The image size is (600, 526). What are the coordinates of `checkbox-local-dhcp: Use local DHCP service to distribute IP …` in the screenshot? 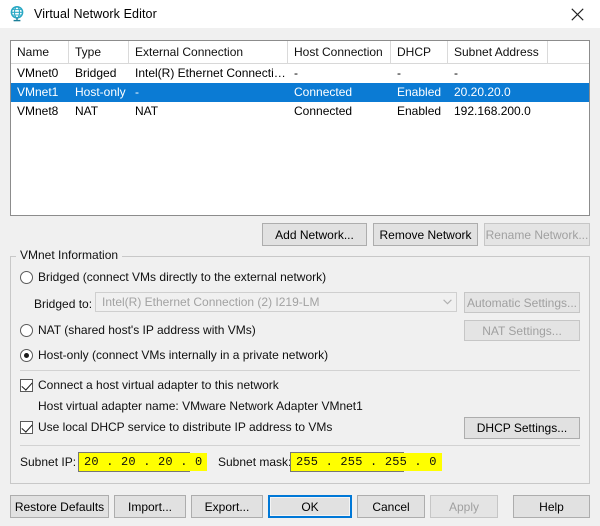 It's located at (176, 427).